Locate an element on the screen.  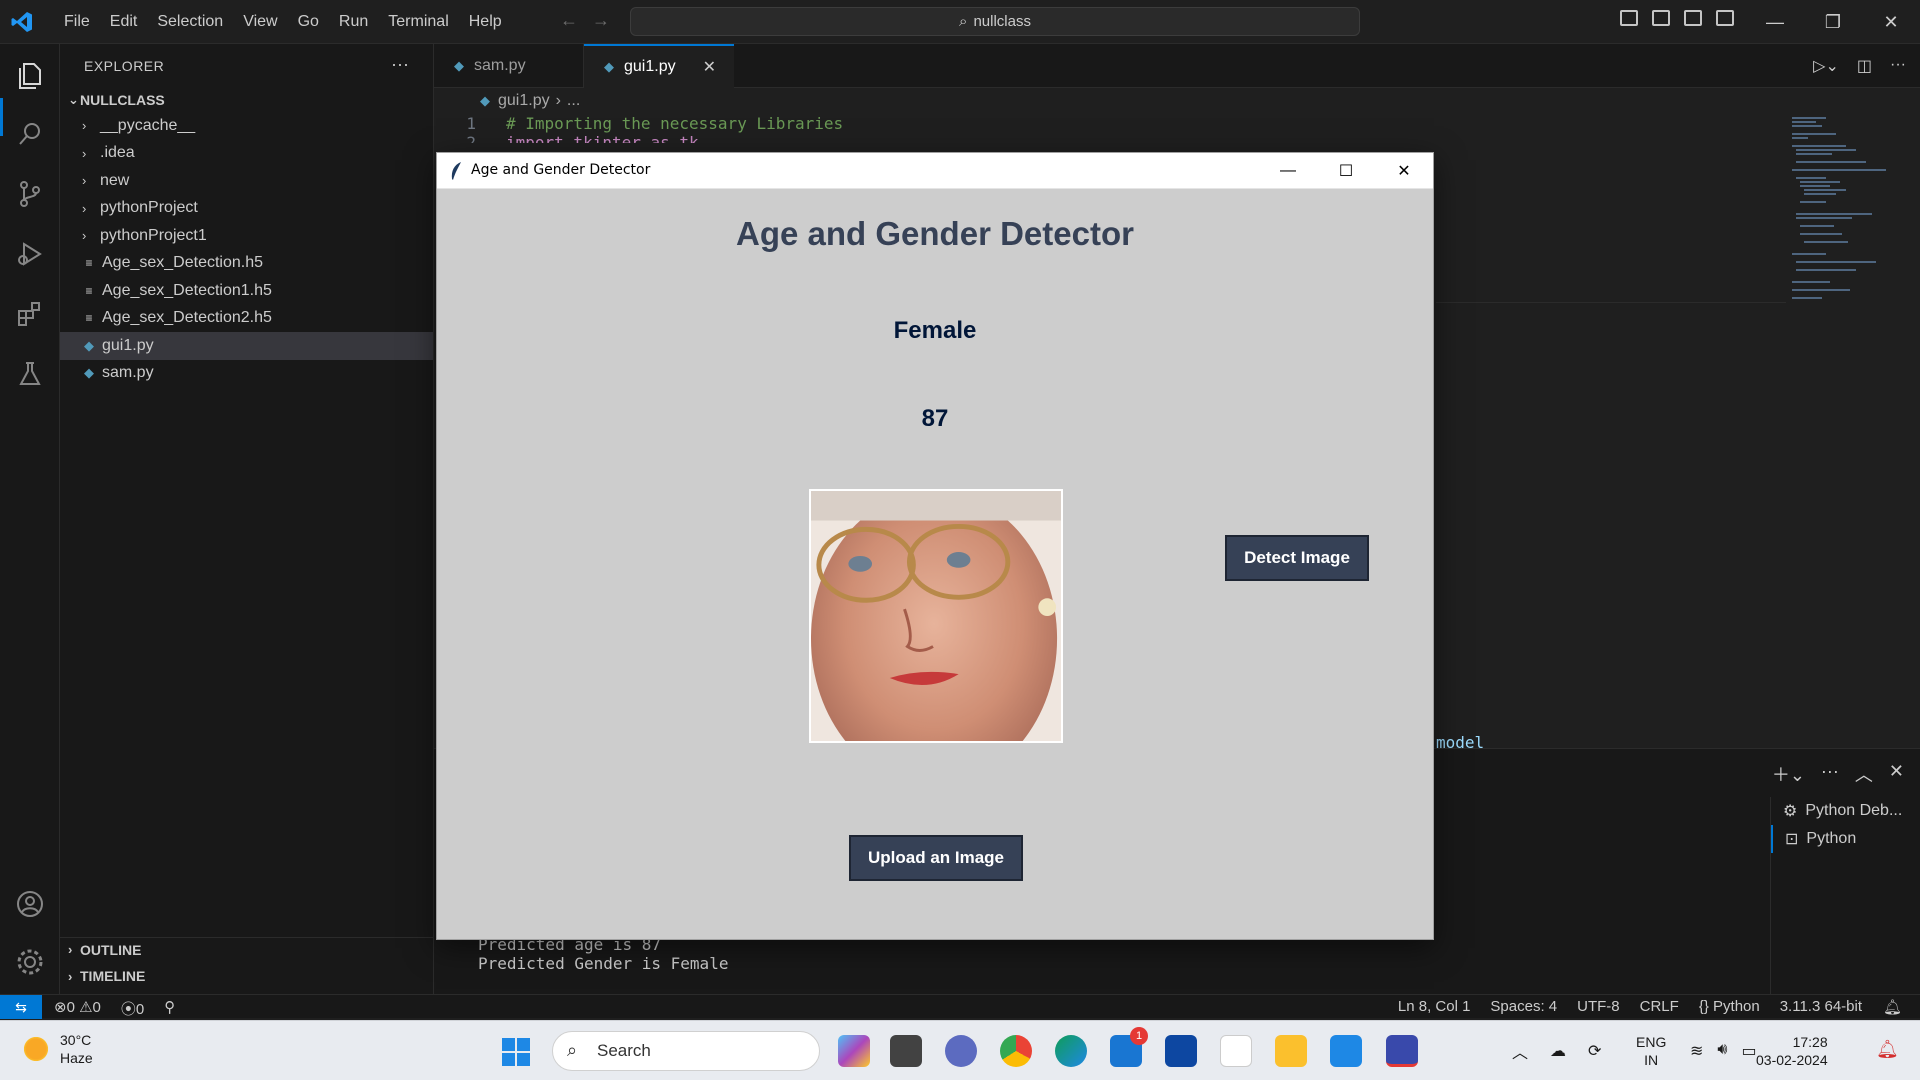
menu-terminal: Terminal is located at coordinates (418, 22).